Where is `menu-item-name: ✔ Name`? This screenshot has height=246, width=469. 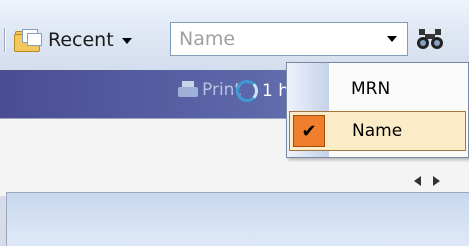
menu-item-name: ✔ Name is located at coordinates (377, 131).